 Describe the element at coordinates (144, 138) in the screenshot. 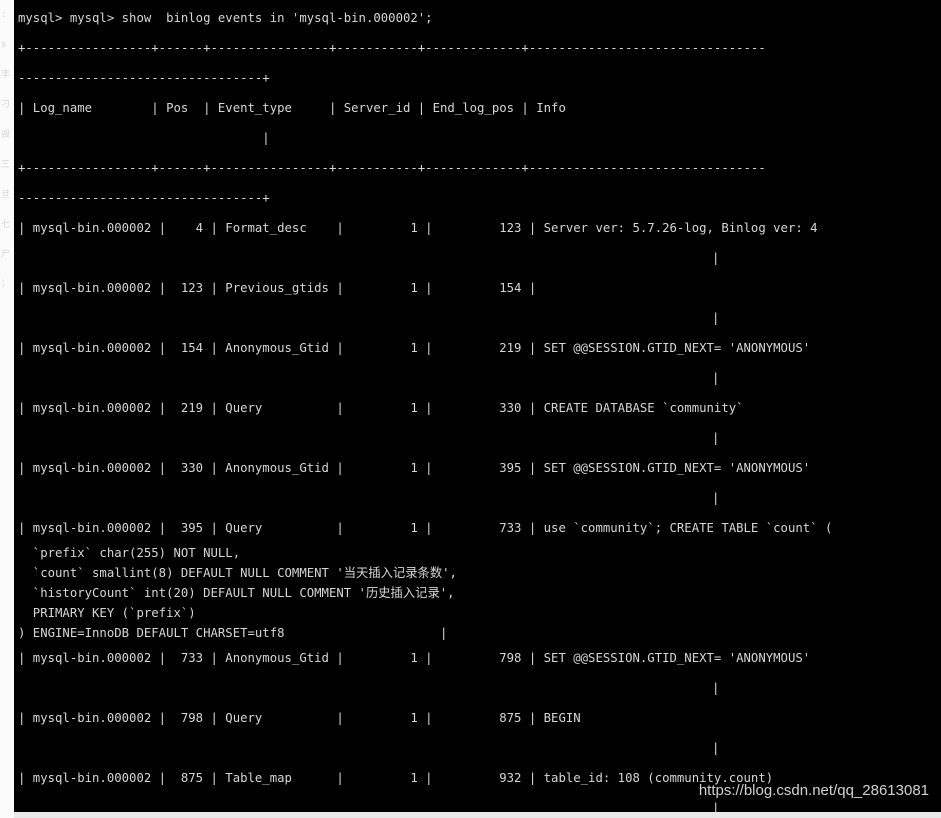

I see `table-header-row-wrap: |` at that location.